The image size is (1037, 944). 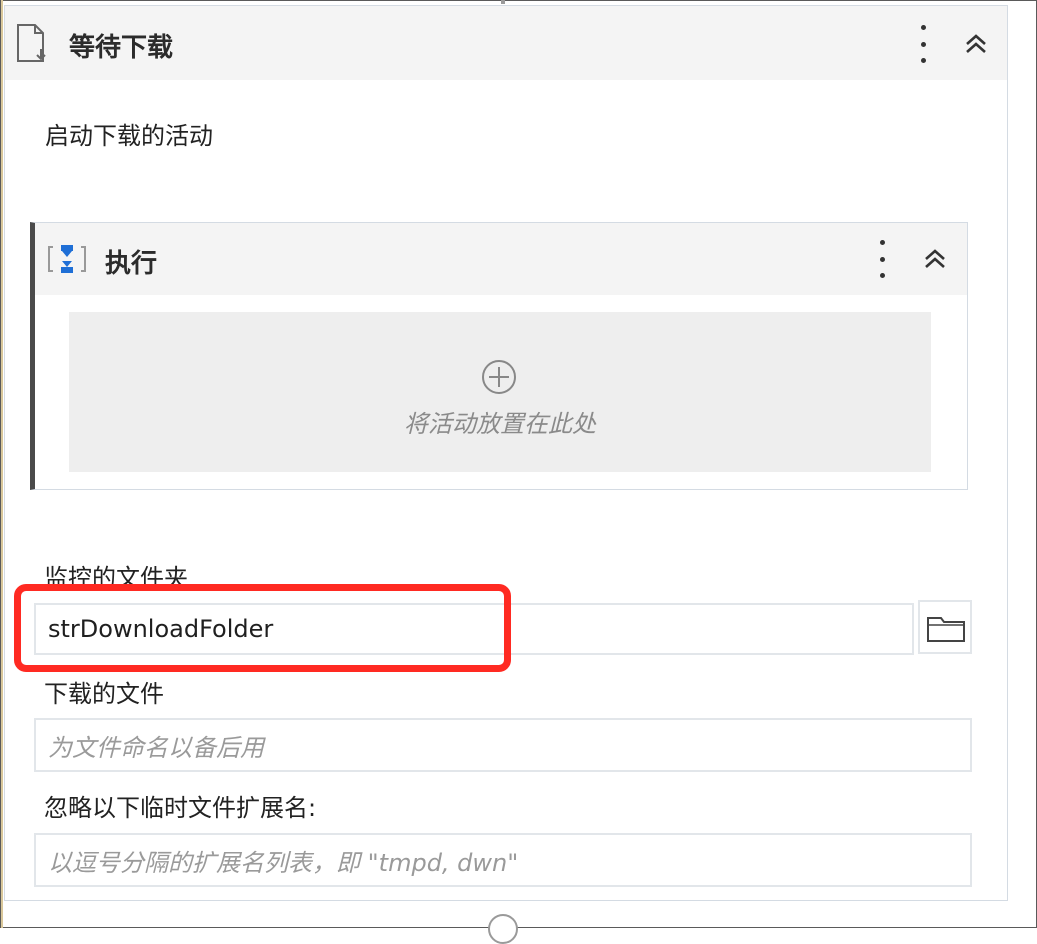 What do you see at coordinates (129, 136) in the screenshot?
I see `section-label: 启动下载的活动` at bounding box center [129, 136].